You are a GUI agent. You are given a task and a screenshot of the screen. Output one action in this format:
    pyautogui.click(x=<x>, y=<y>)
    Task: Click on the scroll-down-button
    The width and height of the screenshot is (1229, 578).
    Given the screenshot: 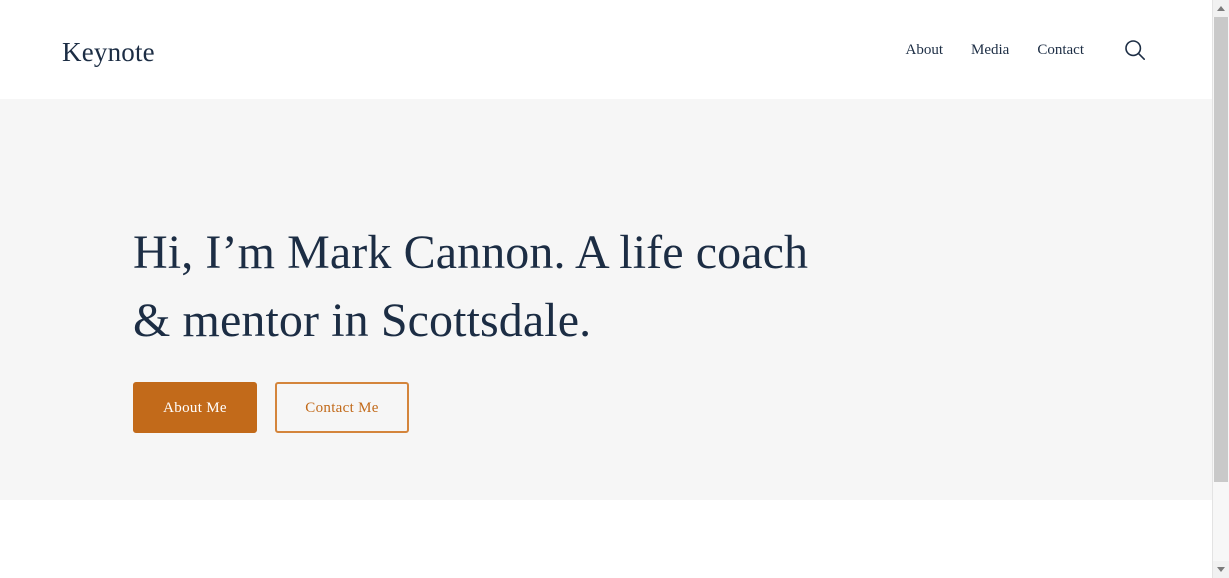 What is the action you would take?
    pyautogui.click(x=1221, y=569)
    